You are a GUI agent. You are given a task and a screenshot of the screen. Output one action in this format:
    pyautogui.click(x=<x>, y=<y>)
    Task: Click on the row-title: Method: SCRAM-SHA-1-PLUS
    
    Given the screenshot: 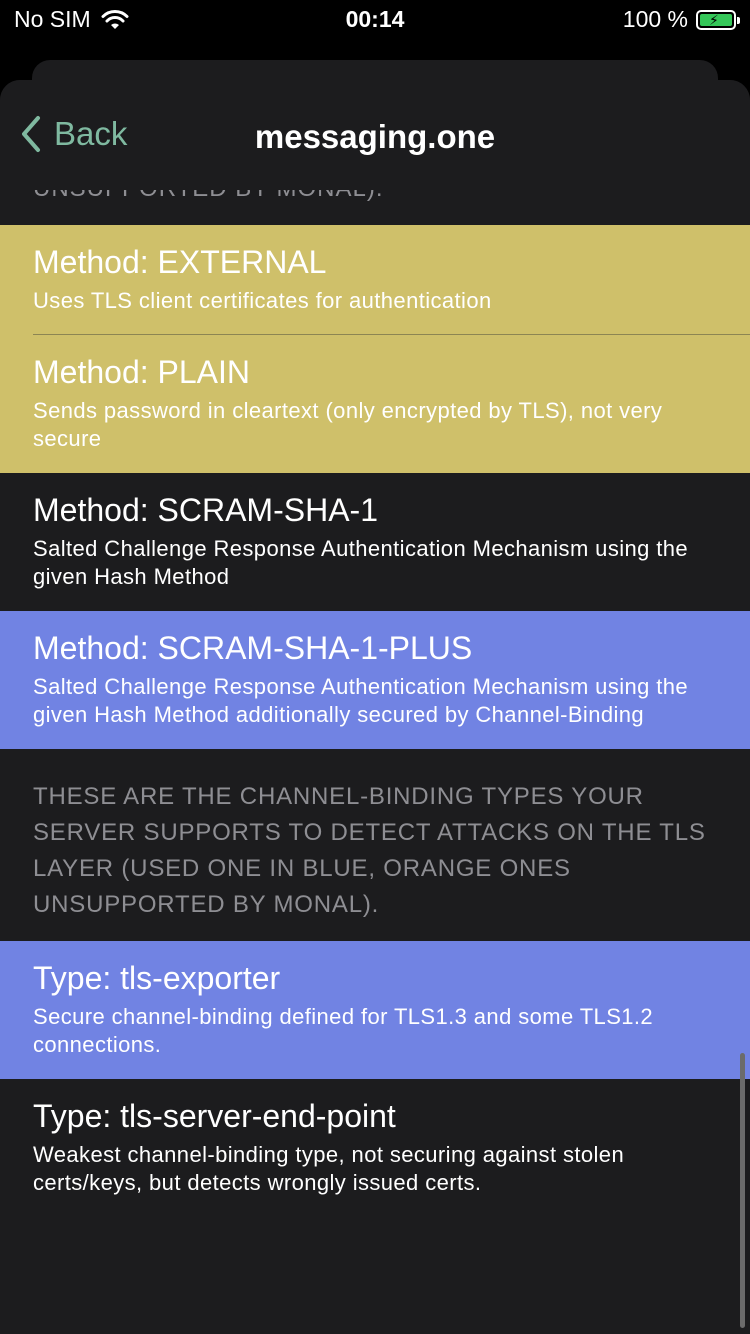 What is the action you would take?
    pyautogui.click(x=253, y=648)
    